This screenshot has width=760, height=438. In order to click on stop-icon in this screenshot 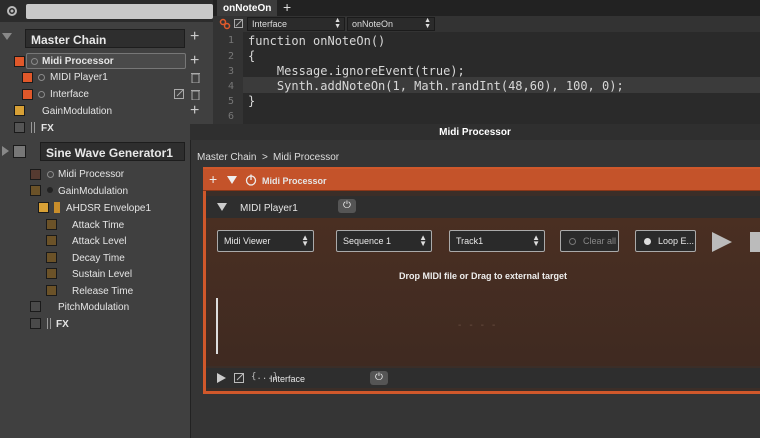, I will do `click(755, 242)`.